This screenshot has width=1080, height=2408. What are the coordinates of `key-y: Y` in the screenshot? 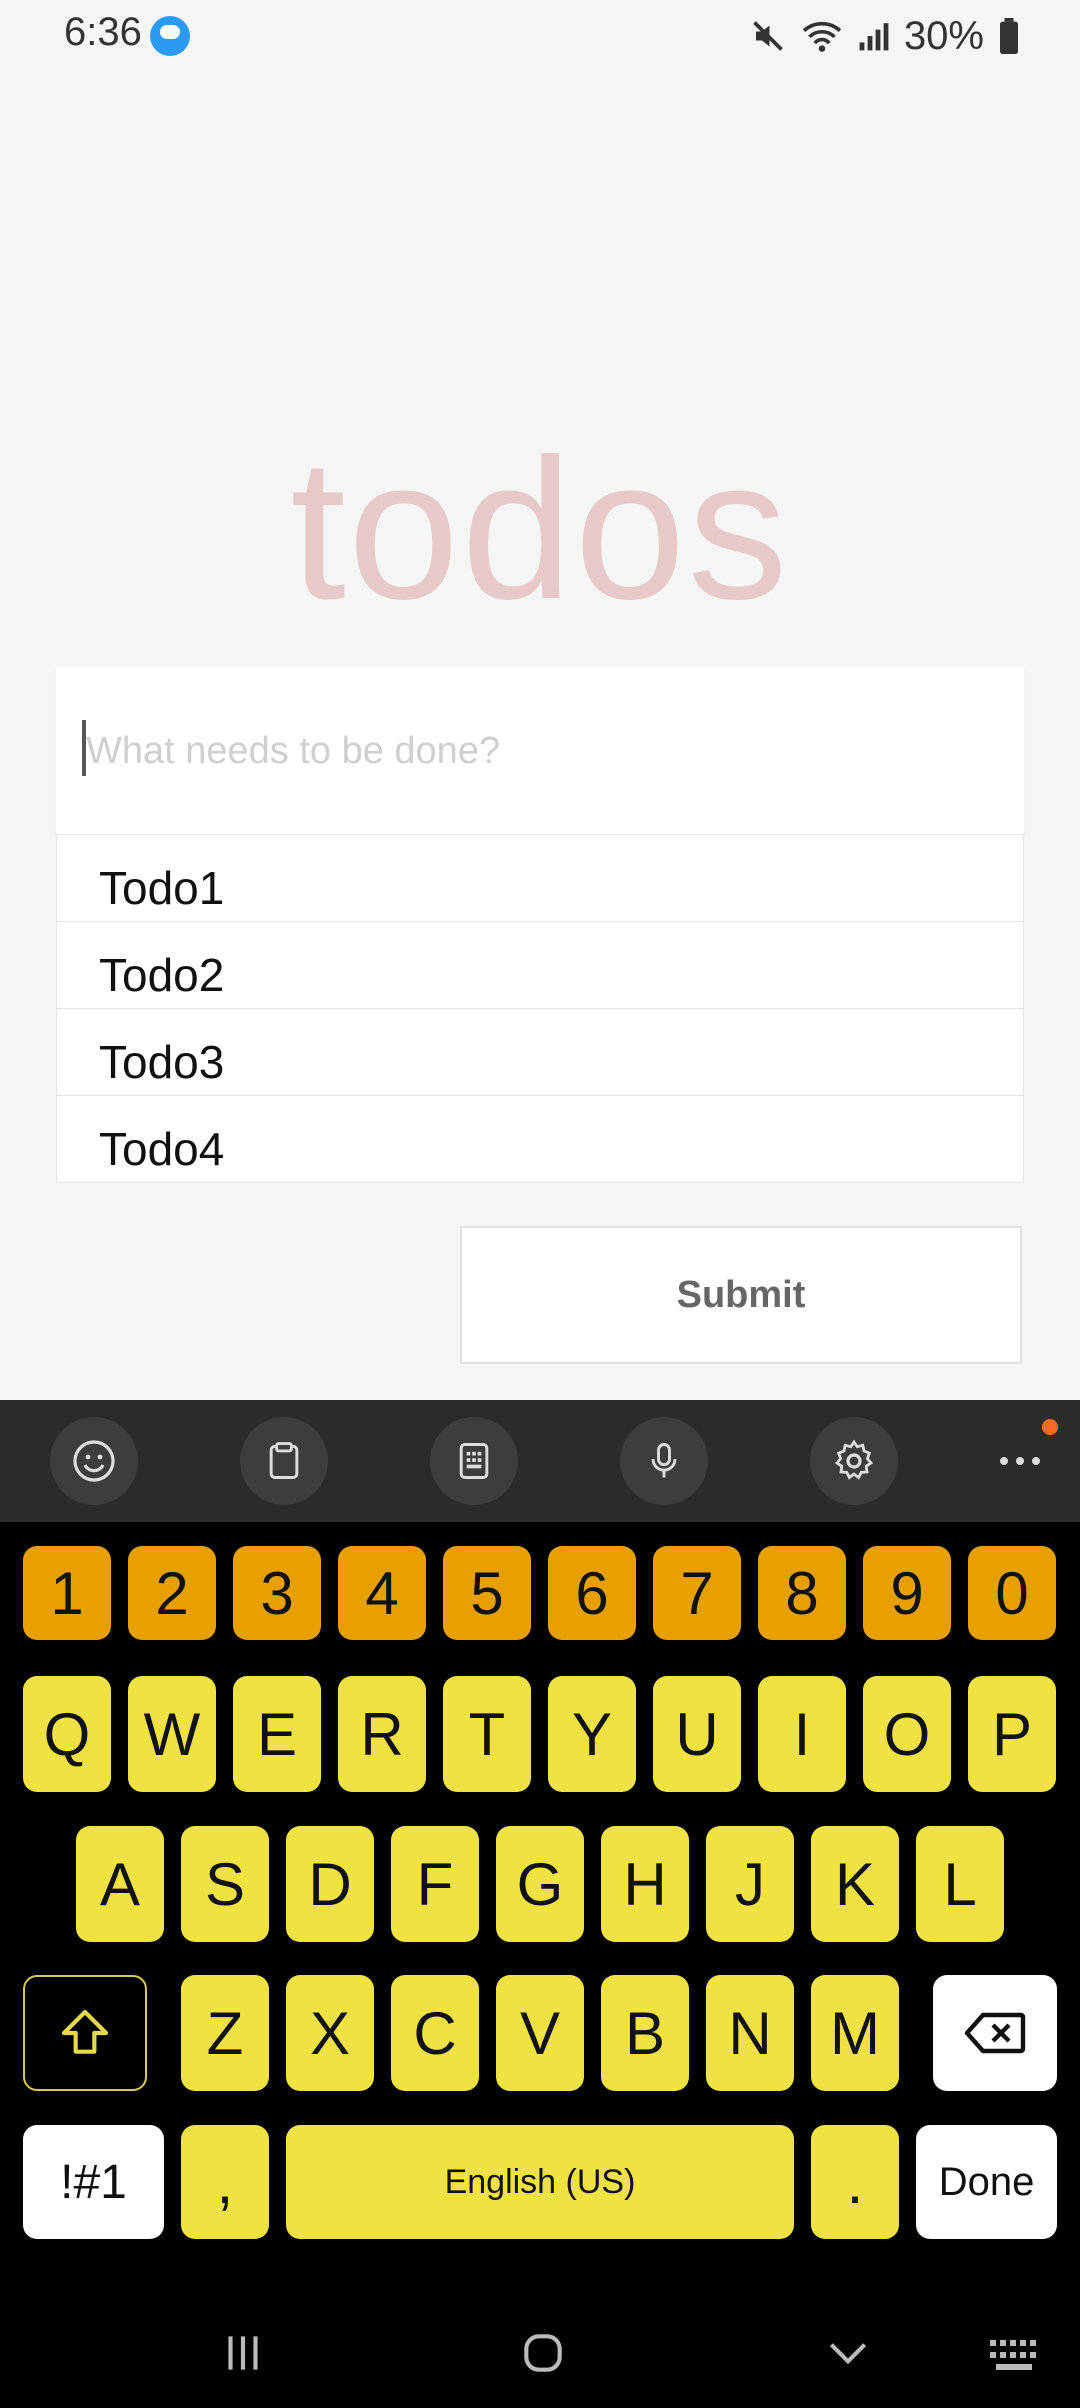 It's located at (592, 1734).